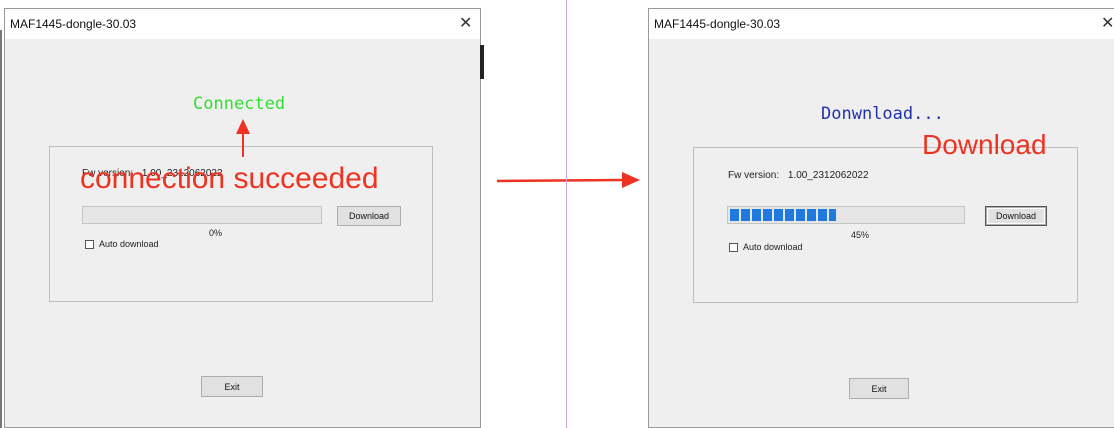  What do you see at coordinates (568, 180) in the screenshot?
I see `arrow-between-windows` at bounding box center [568, 180].